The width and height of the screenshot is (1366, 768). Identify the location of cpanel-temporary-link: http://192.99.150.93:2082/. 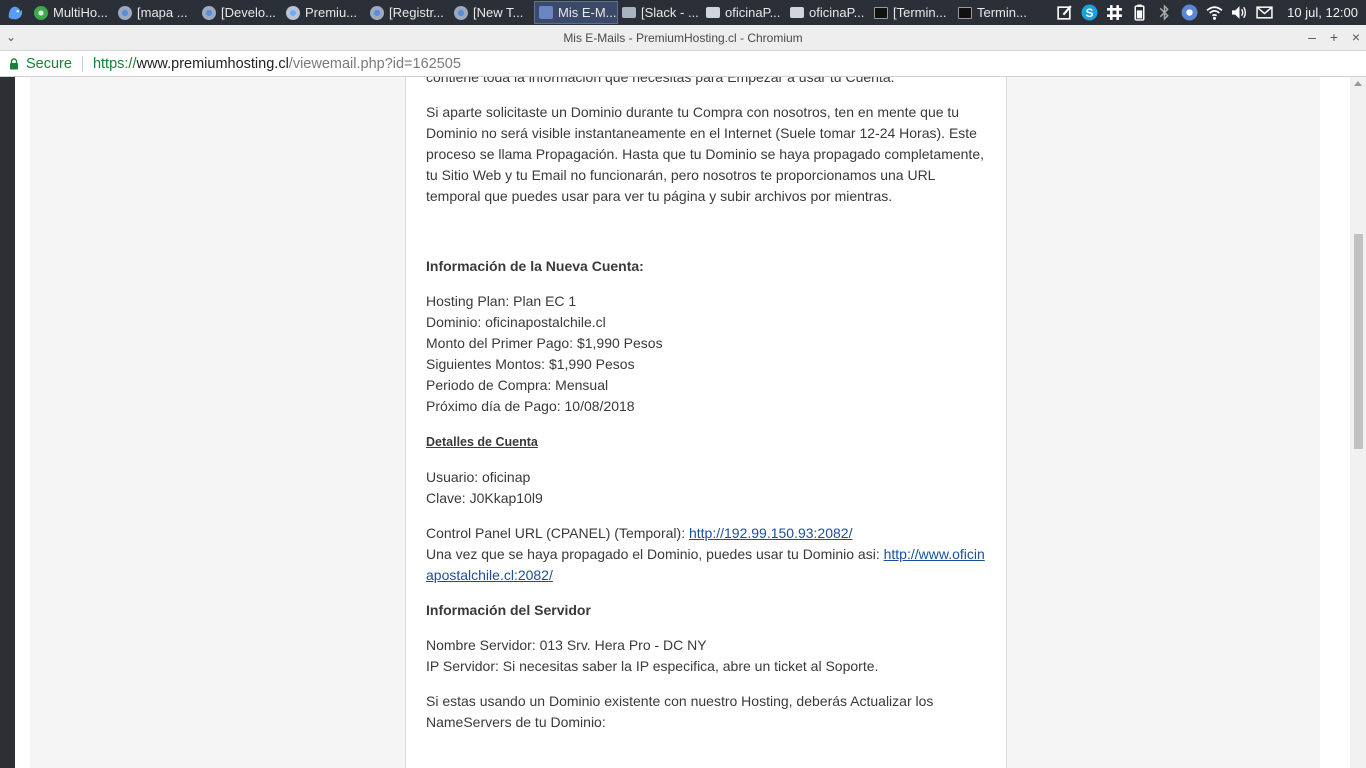
(770, 533).